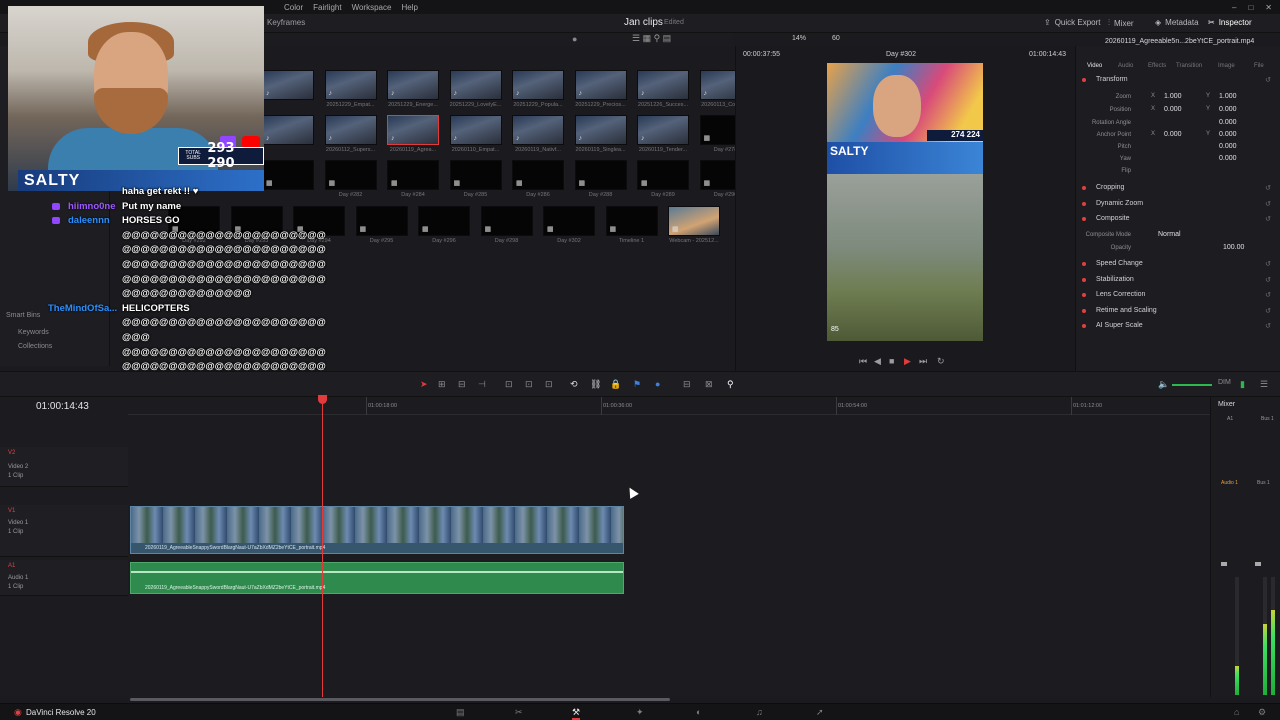 Image resolution: width=1280 pixels, height=720 pixels. What do you see at coordinates (663, 179) in the screenshot?
I see `media-clip: ▦ Day #289` at bounding box center [663, 179].